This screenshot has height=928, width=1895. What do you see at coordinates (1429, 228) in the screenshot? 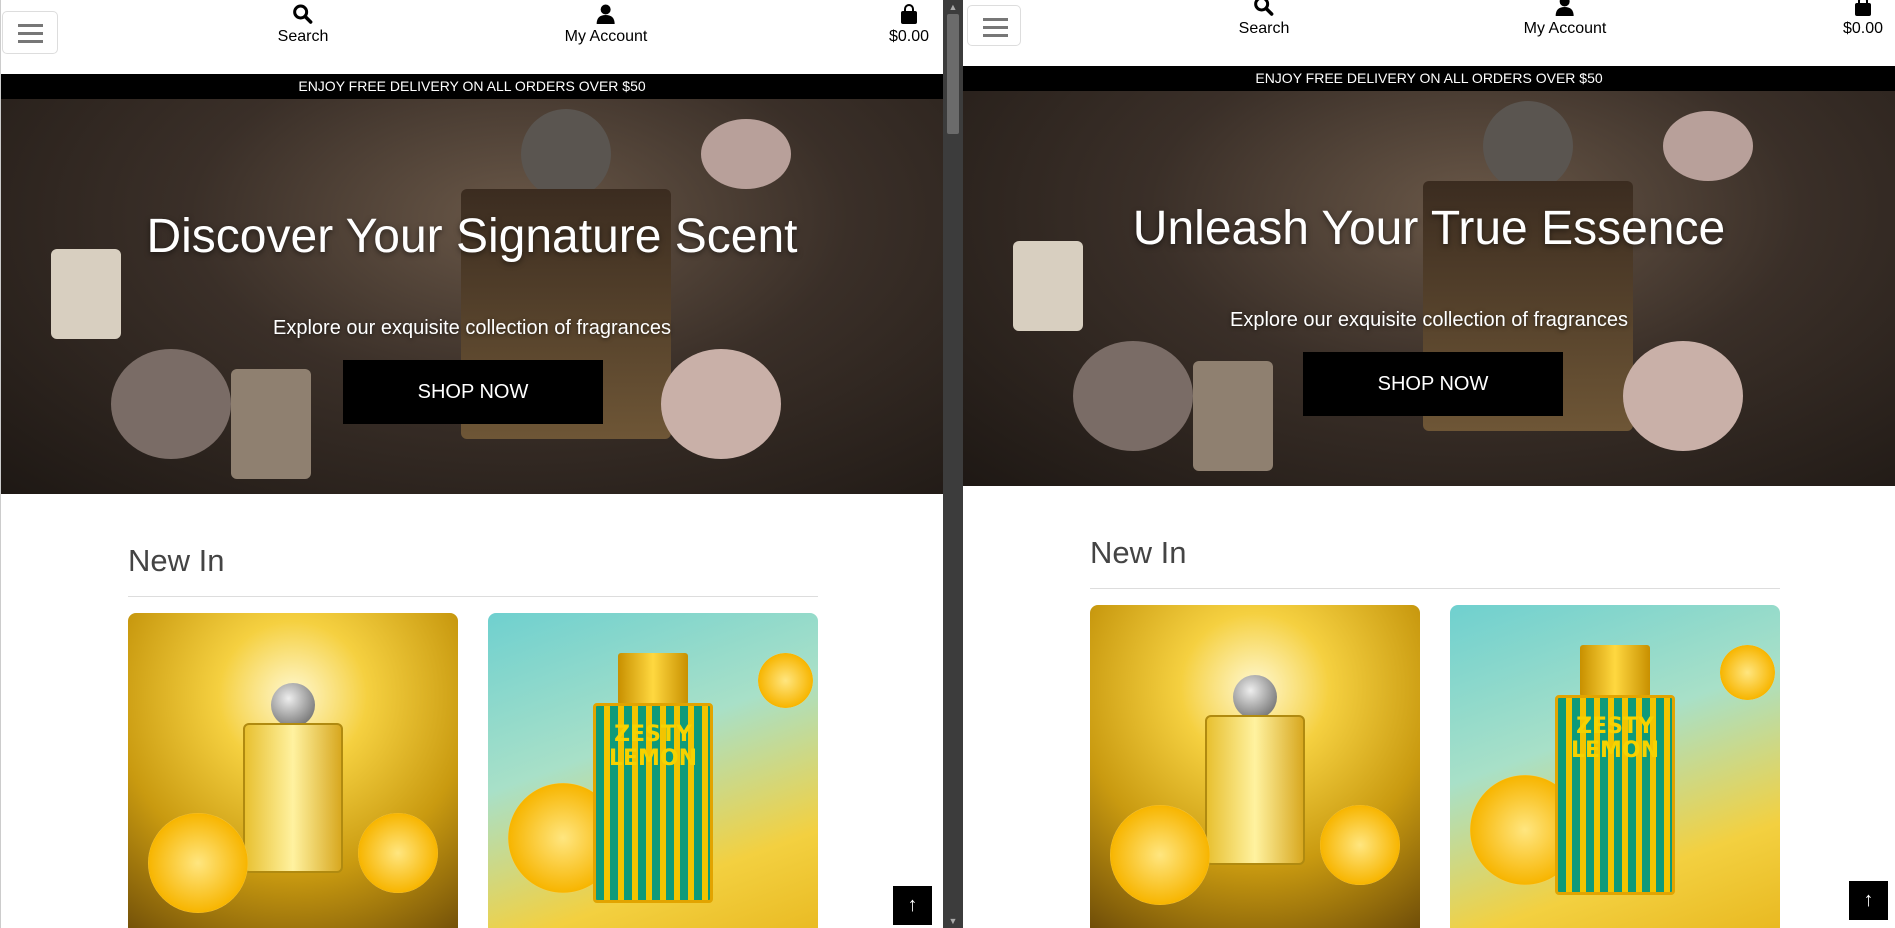
I see `hero-title: Unleash Your True Essence` at bounding box center [1429, 228].